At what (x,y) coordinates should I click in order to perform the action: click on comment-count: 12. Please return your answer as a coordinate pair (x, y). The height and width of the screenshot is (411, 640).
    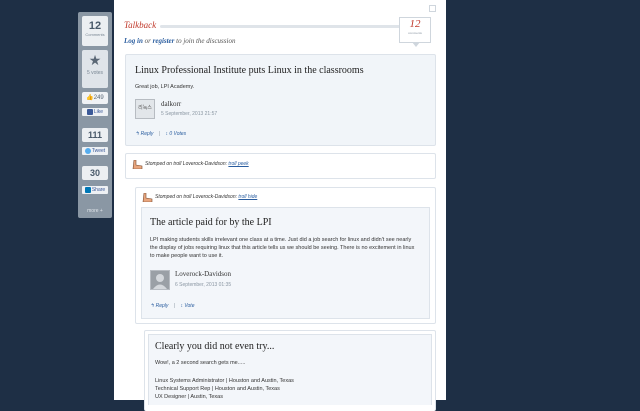
    Looking at the image, I should click on (415, 24).